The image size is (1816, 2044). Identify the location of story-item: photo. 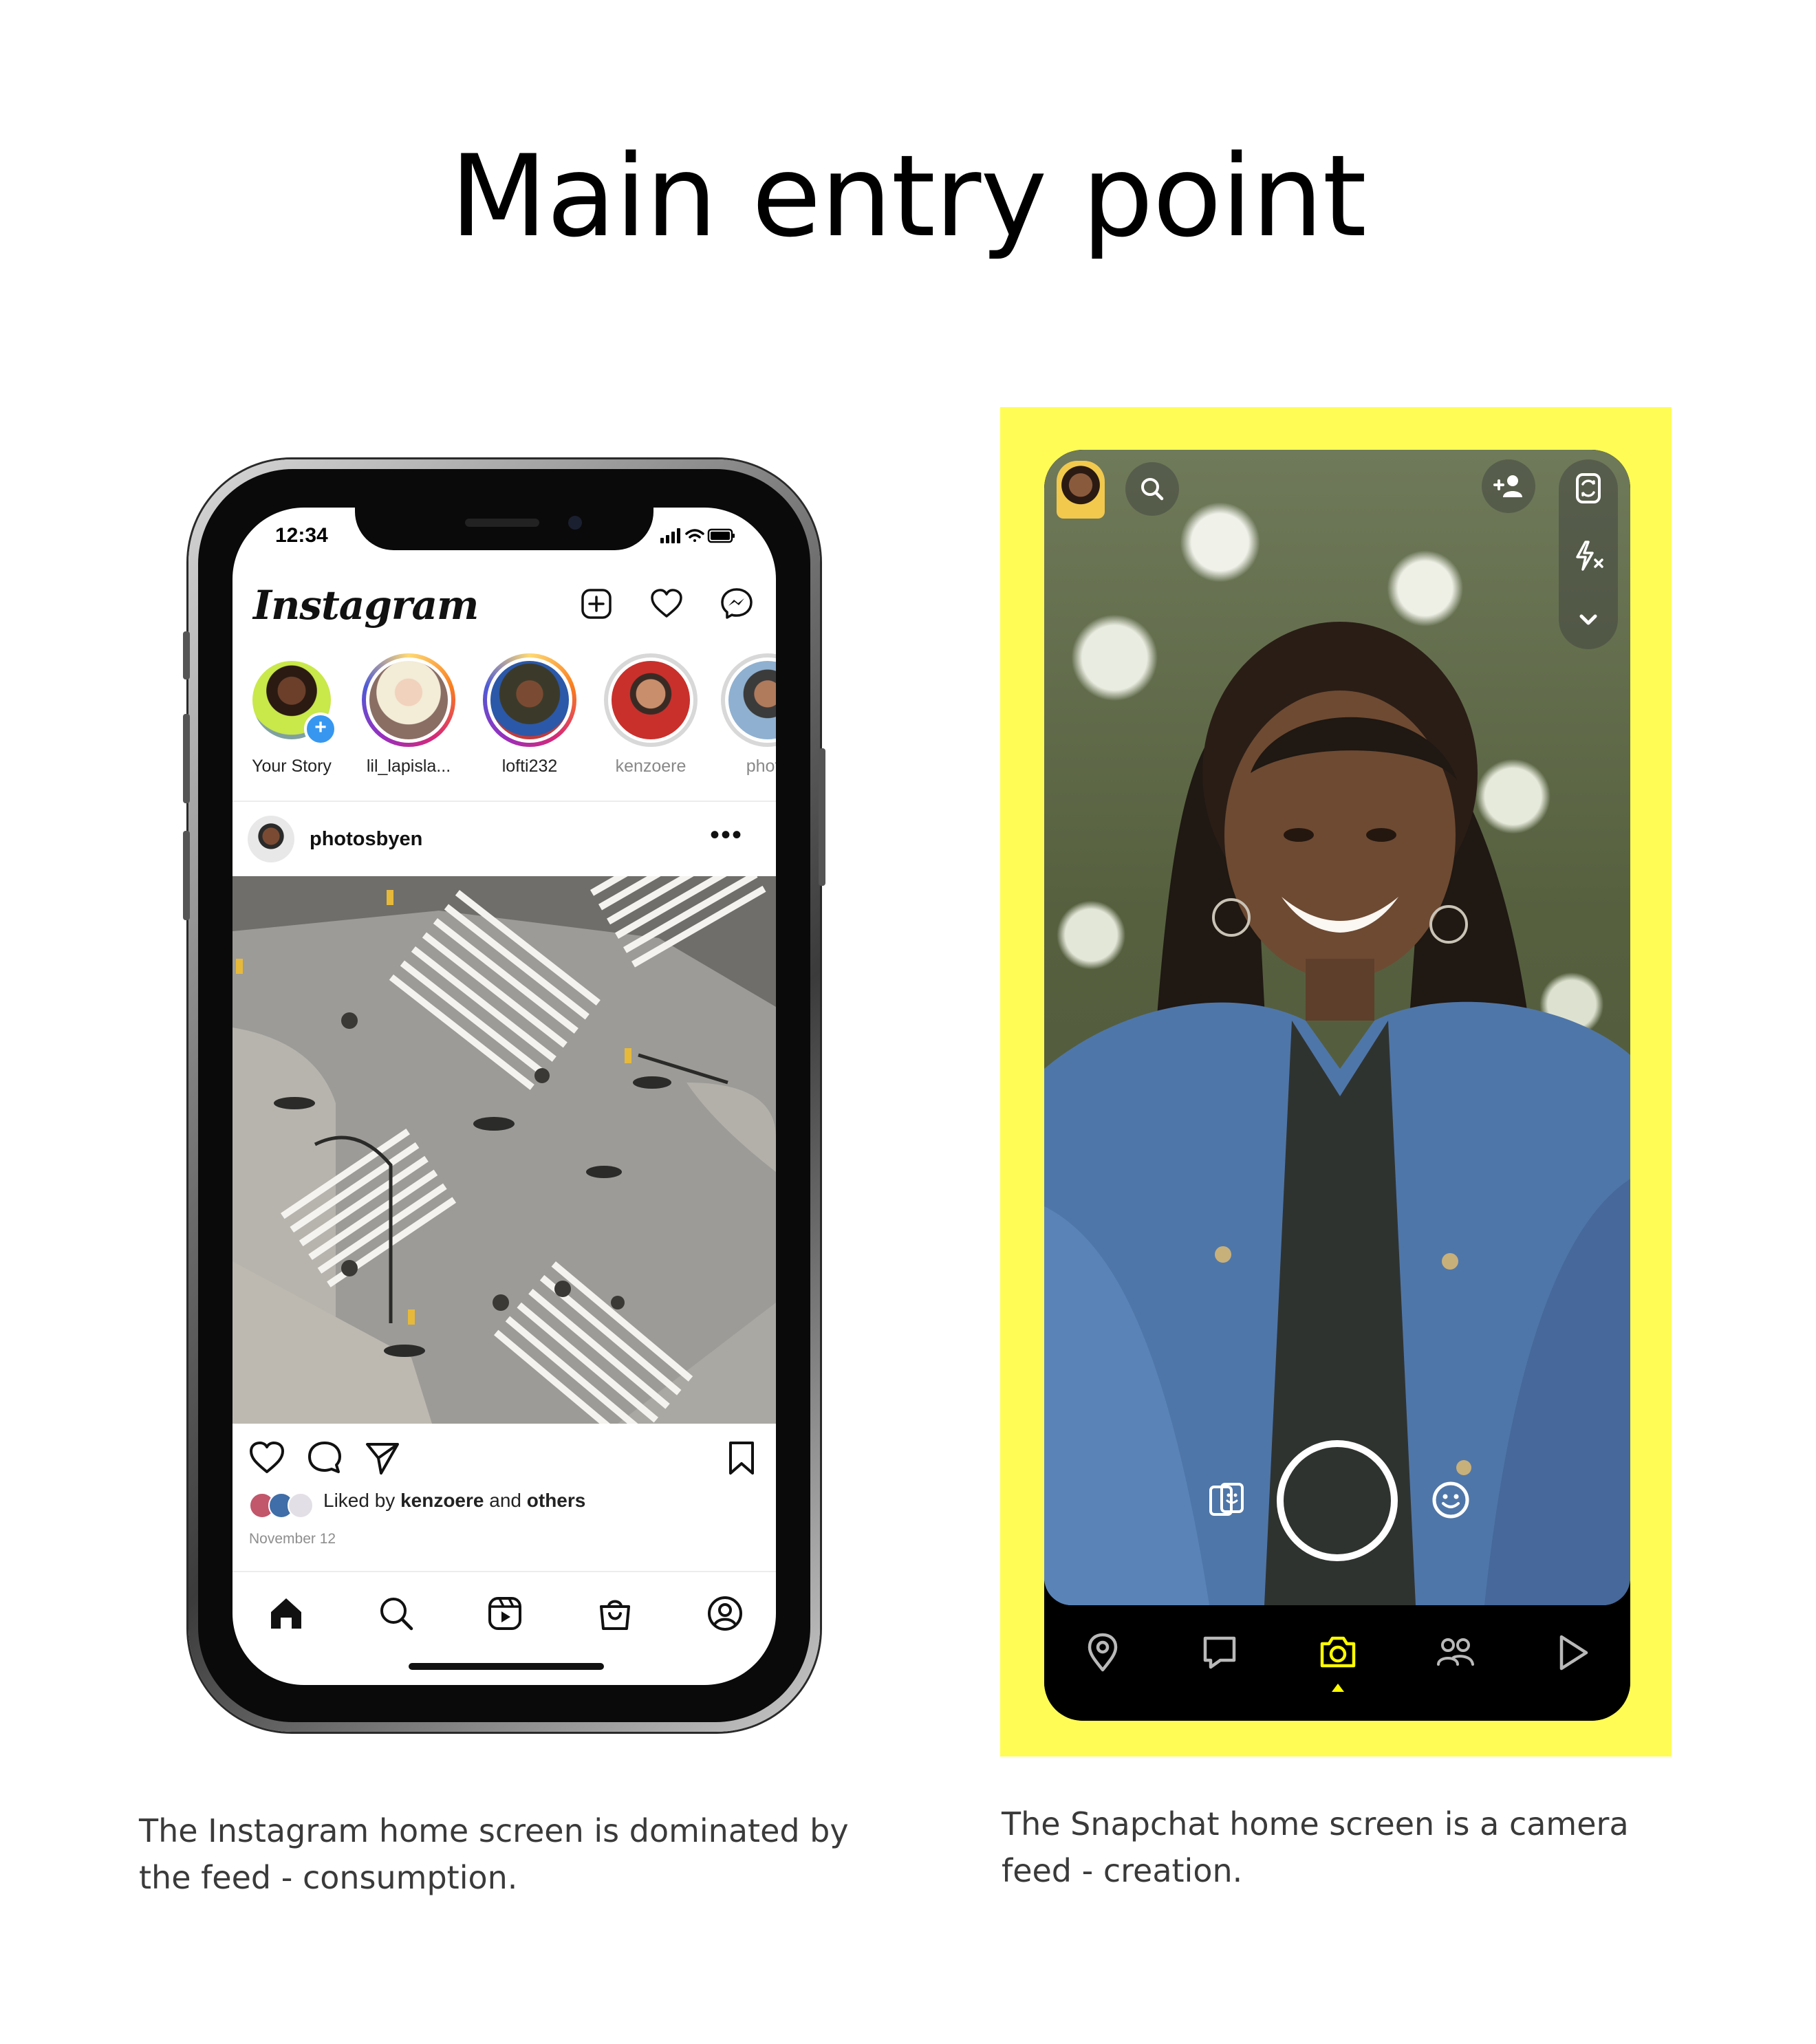
(741, 714).